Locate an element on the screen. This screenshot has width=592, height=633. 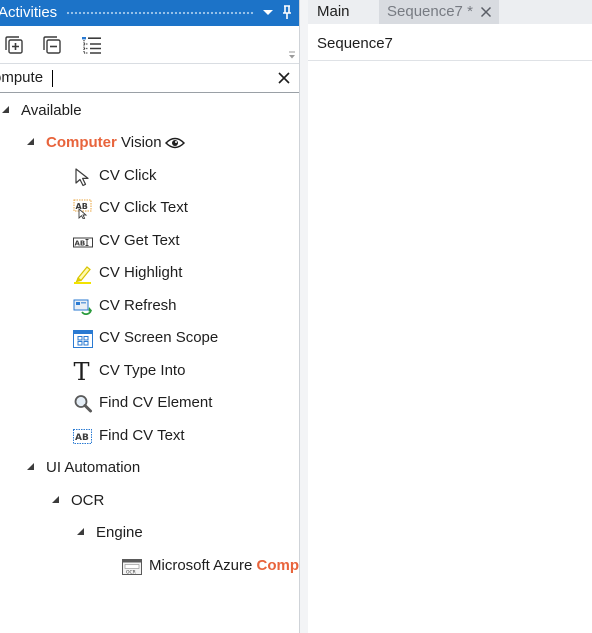
activity-label: CV Click is located at coordinates (128, 175).